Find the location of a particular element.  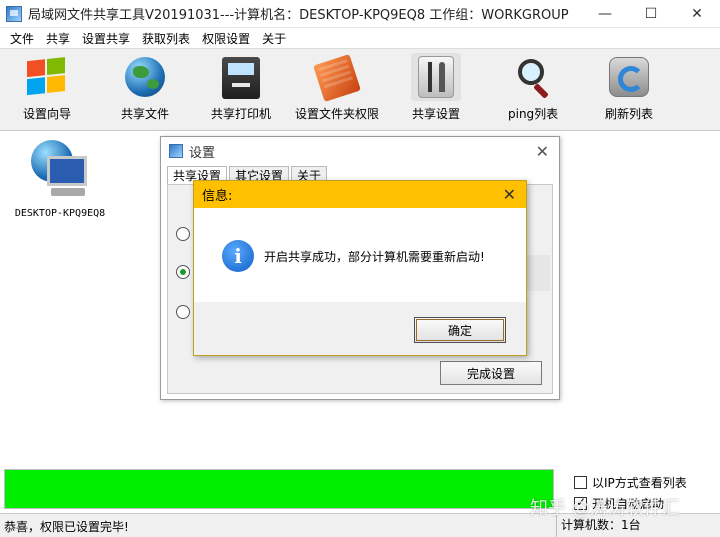

toolbar-label: ping列表 is located at coordinates (533, 114).